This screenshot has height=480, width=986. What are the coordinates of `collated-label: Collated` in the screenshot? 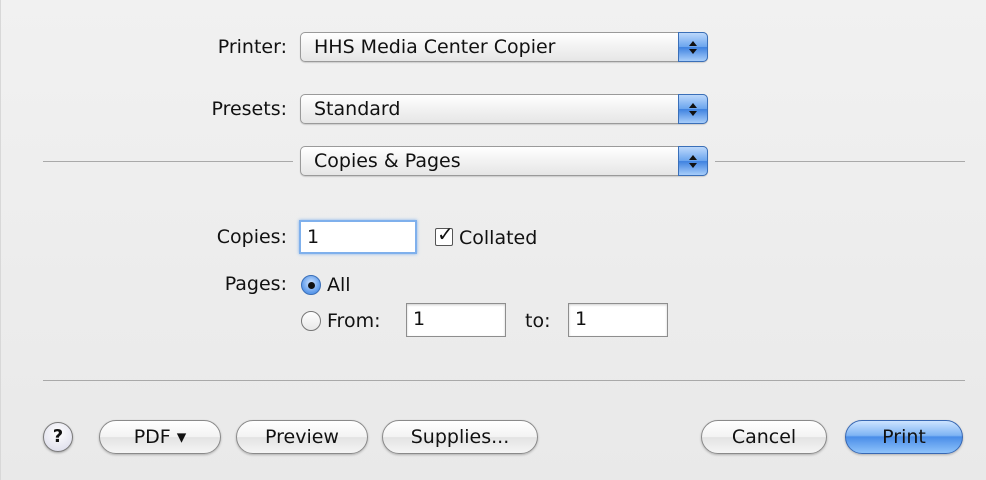 It's located at (498, 238).